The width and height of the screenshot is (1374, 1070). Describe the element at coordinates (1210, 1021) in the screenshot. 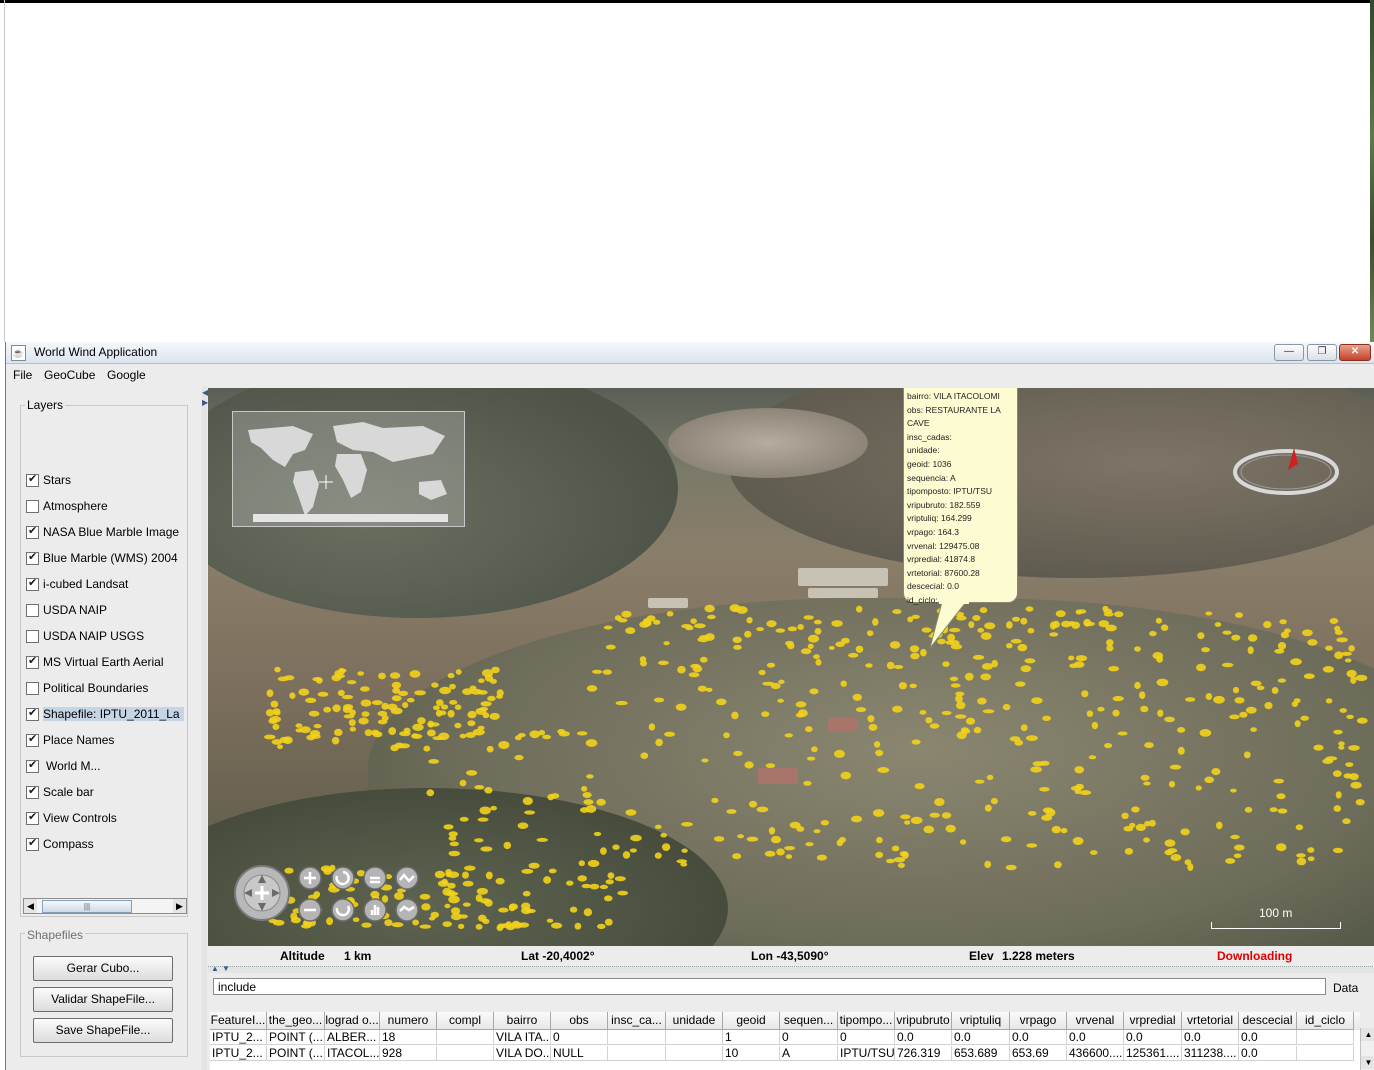

I see `column-header: vrtetorial` at that location.